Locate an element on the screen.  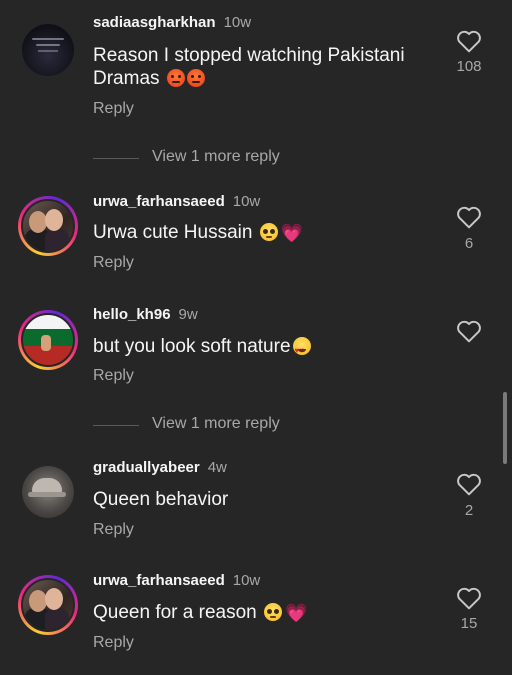
comment-username: hello_kh96 9w is located at coordinates (145, 314).